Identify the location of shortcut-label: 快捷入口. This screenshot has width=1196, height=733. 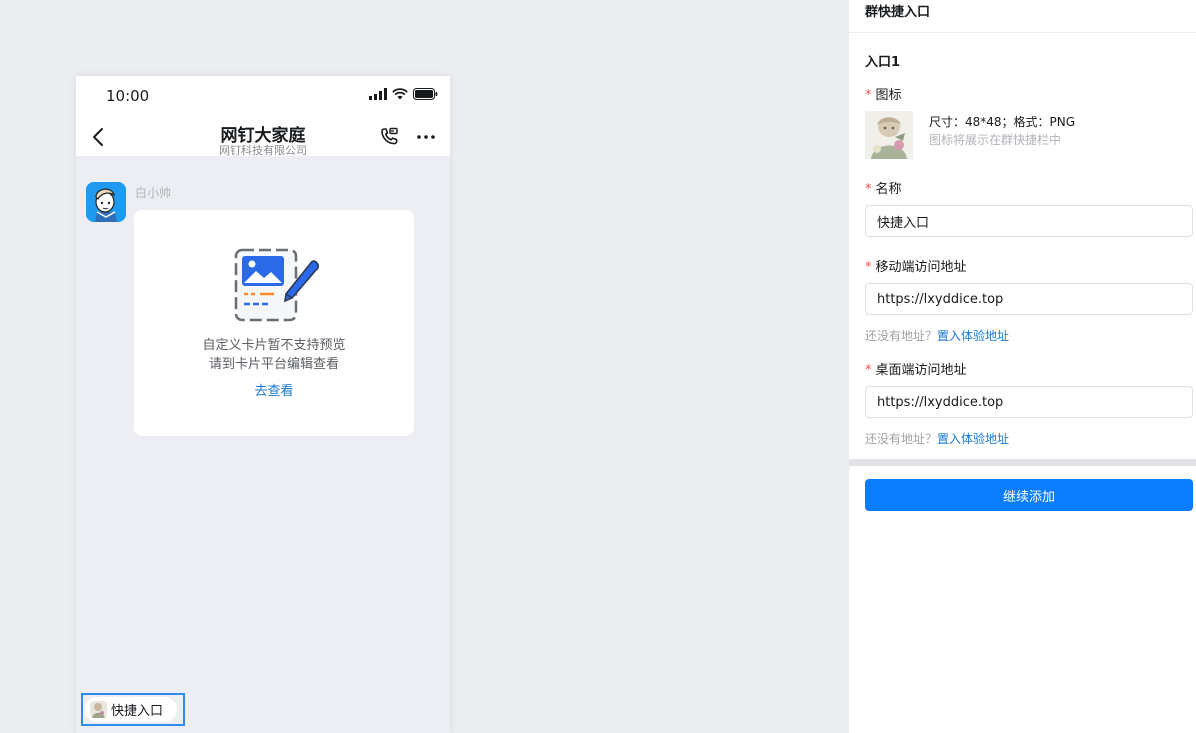
(137, 711).